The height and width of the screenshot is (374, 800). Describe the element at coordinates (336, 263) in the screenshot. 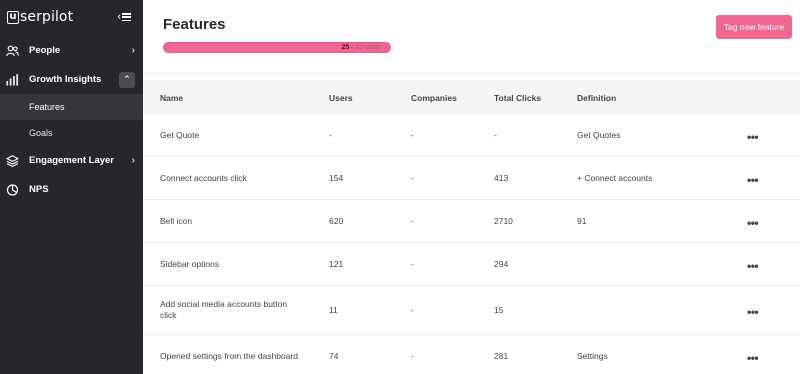

I see `cell-users: 121` at that location.